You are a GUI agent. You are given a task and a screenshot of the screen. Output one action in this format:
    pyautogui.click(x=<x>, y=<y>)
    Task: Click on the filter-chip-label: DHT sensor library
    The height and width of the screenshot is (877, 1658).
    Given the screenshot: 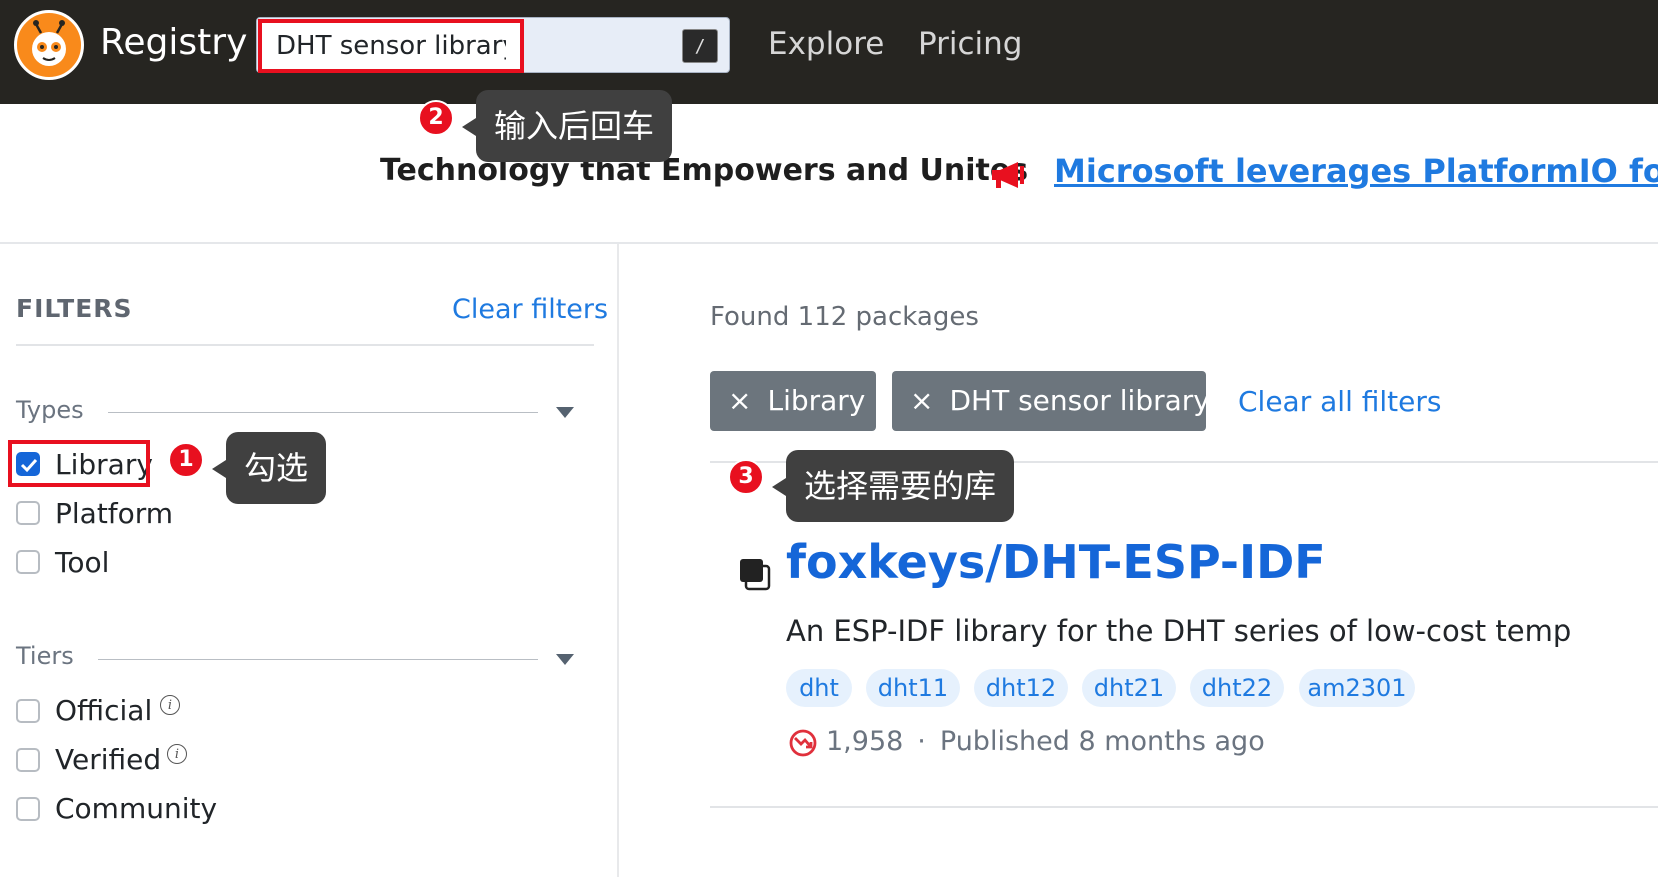 What is the action you would take?
    pyautogui.click(x=1079, y=400)
    